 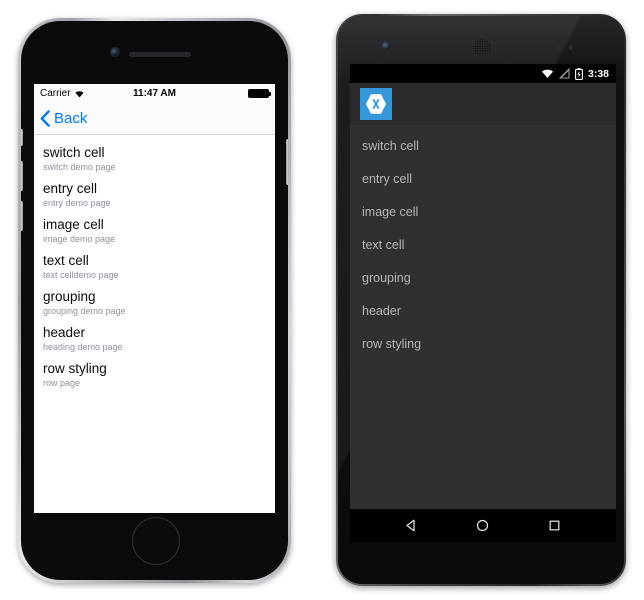 I want to click on recents-square-icon, so click(x=554, y=525).